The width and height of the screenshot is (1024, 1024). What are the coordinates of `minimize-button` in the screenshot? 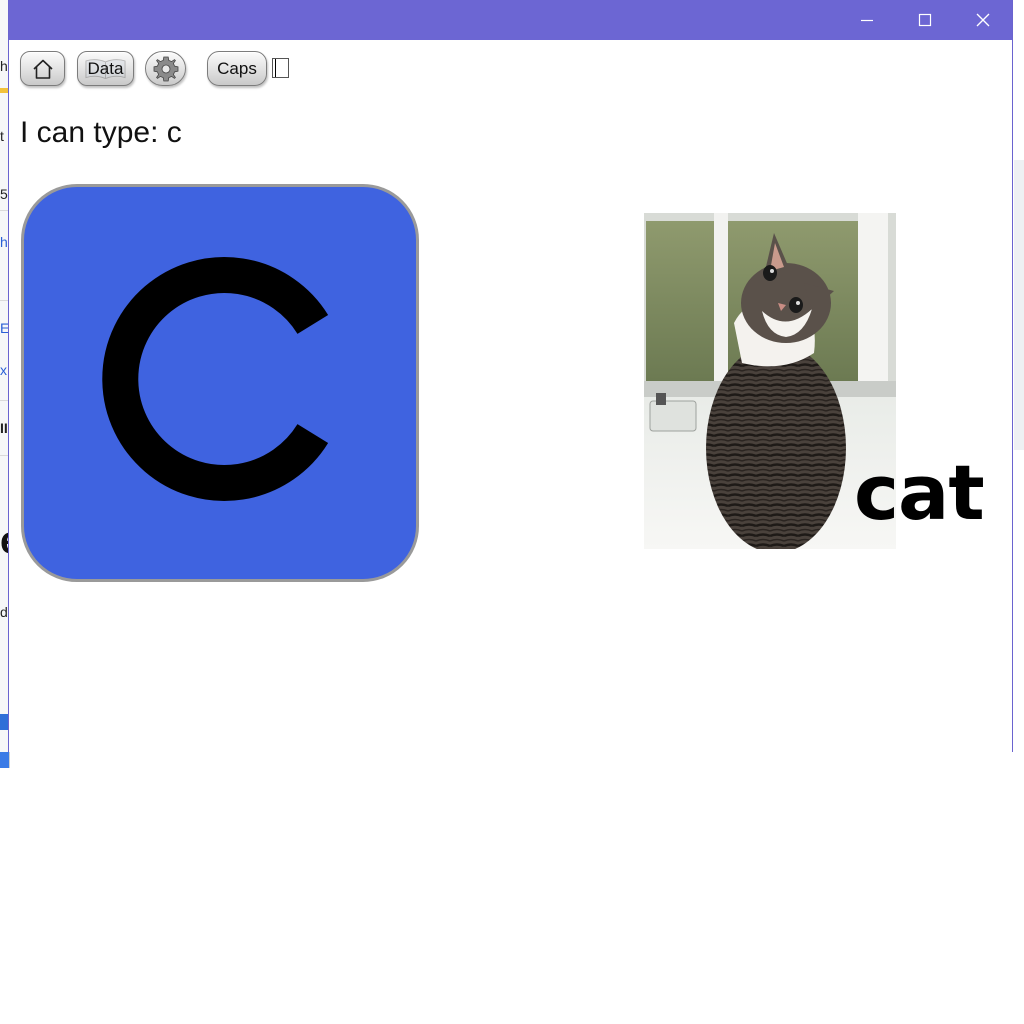 It's located at (867, 20).